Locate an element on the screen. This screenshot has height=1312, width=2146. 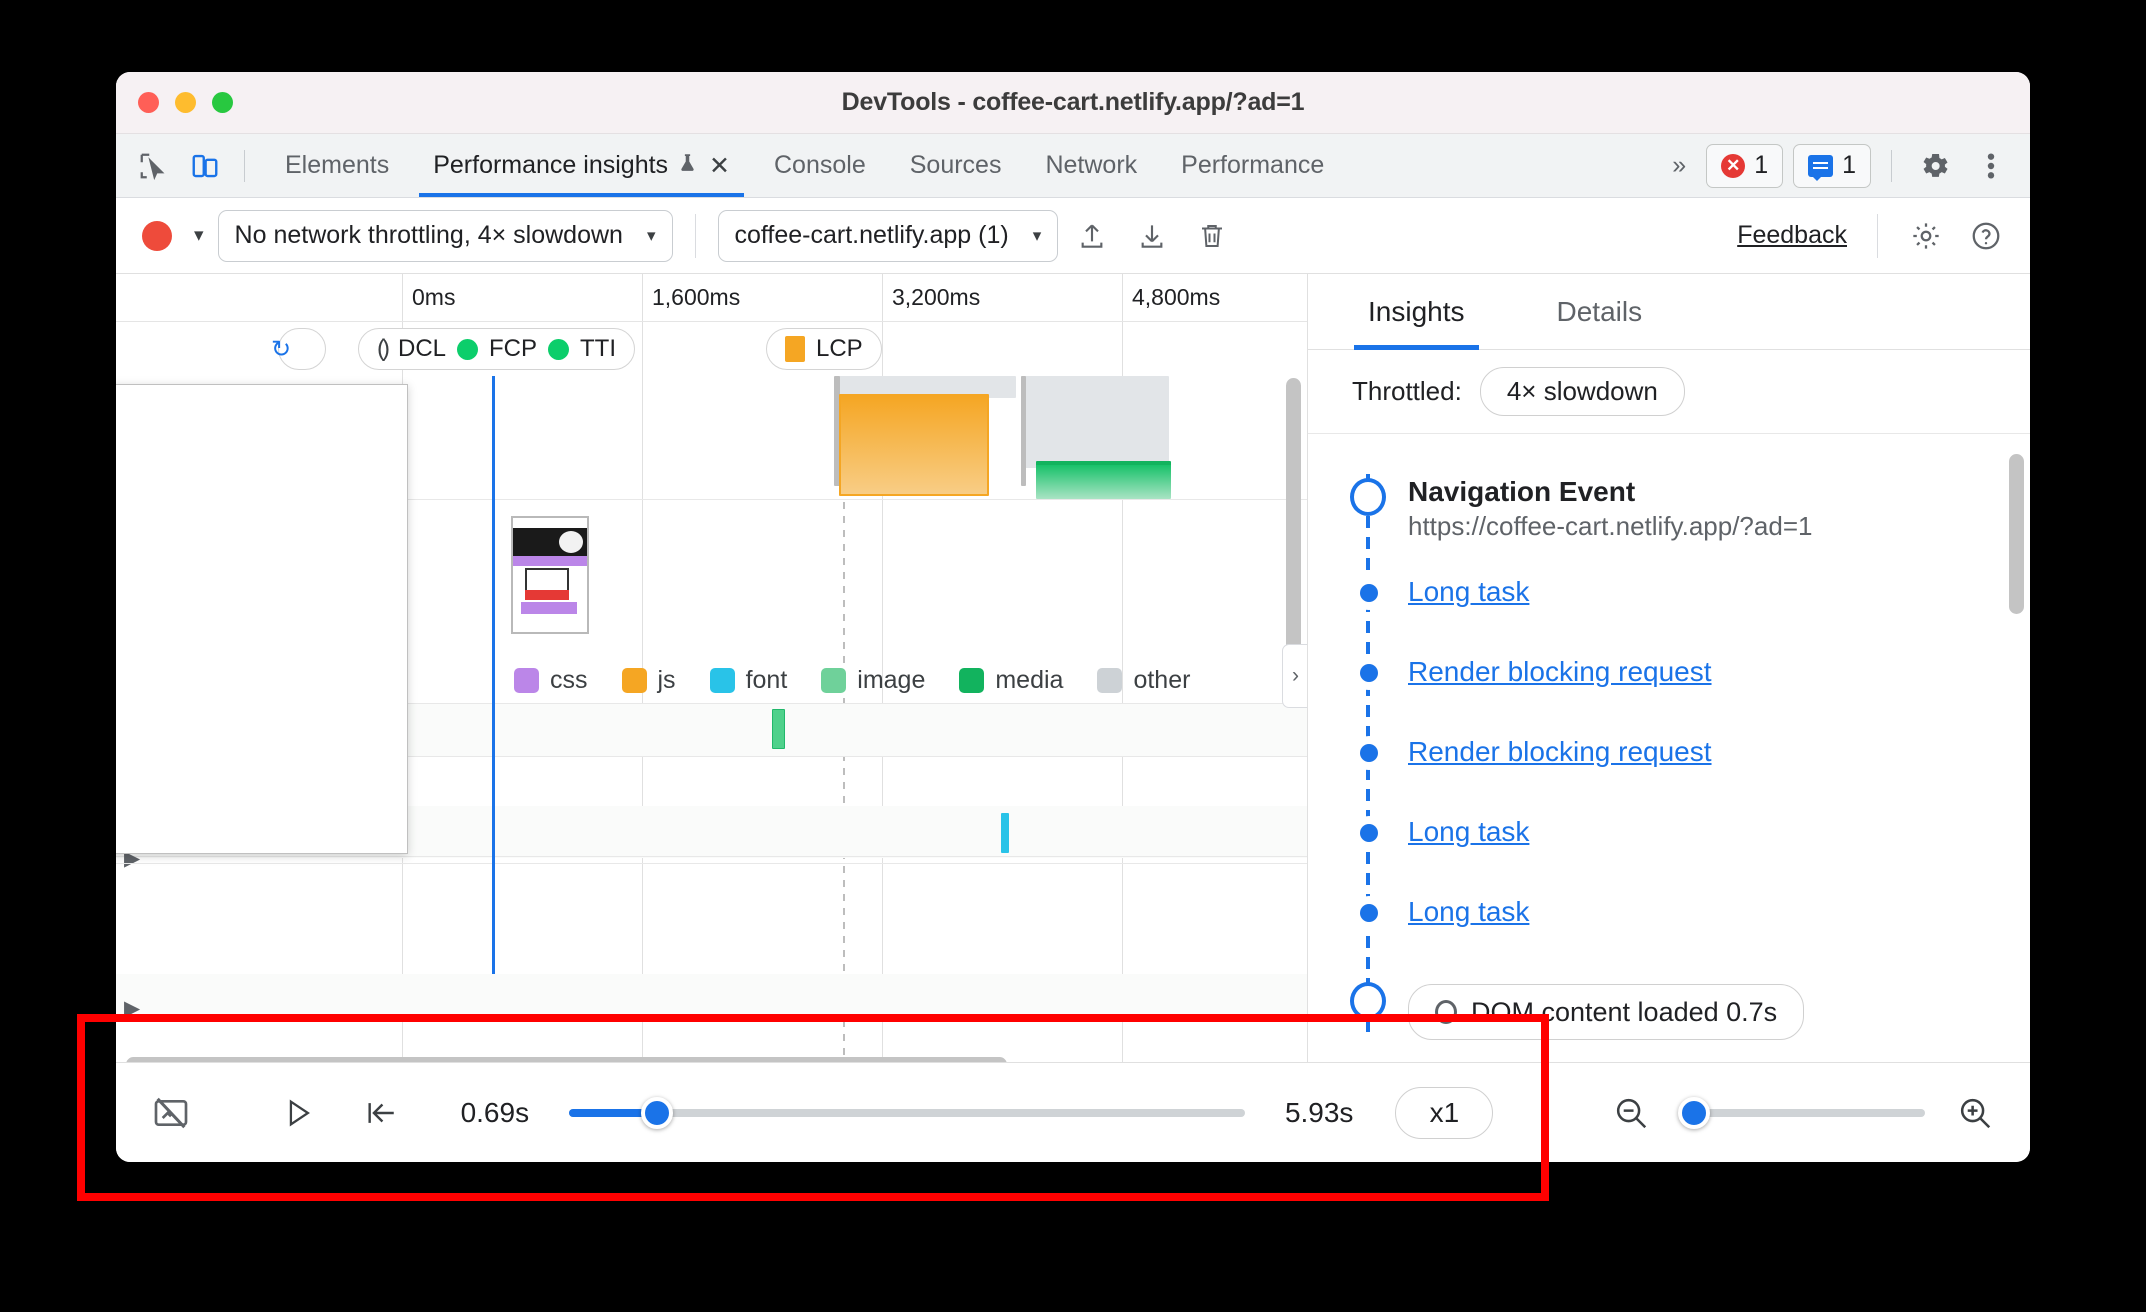
tab-insights-label: Insights is located at coordinates (1416, 311).